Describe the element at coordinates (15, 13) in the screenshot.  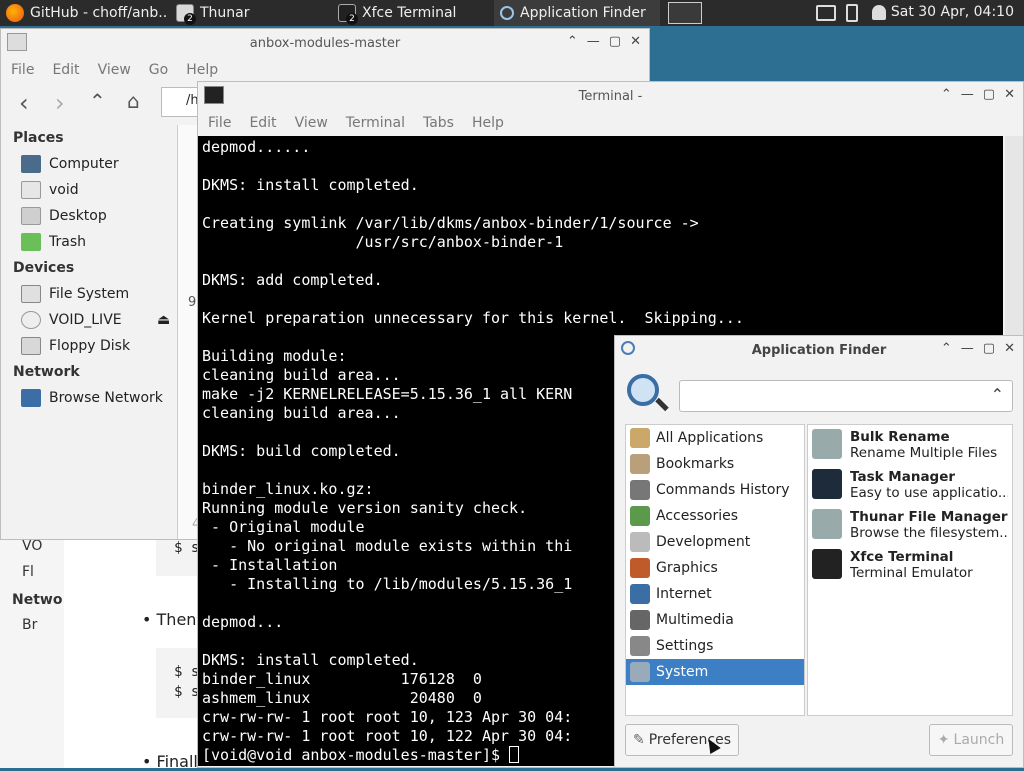
I see `firefox-icon` at that location.